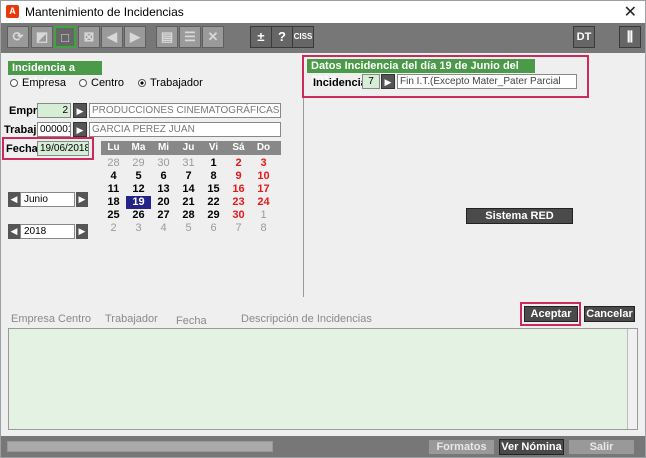  What do you see at coordinates (135, 37) in the screenshot?
I see `next-icon: ▶` at bounding box center [135, 37].